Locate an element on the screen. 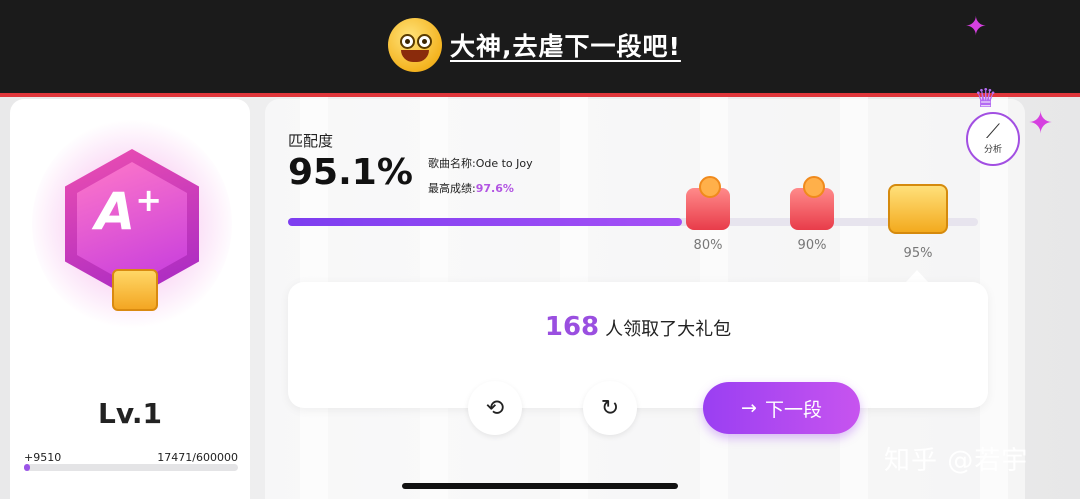  grinning-face-icon is located at coordinates (415, 45).